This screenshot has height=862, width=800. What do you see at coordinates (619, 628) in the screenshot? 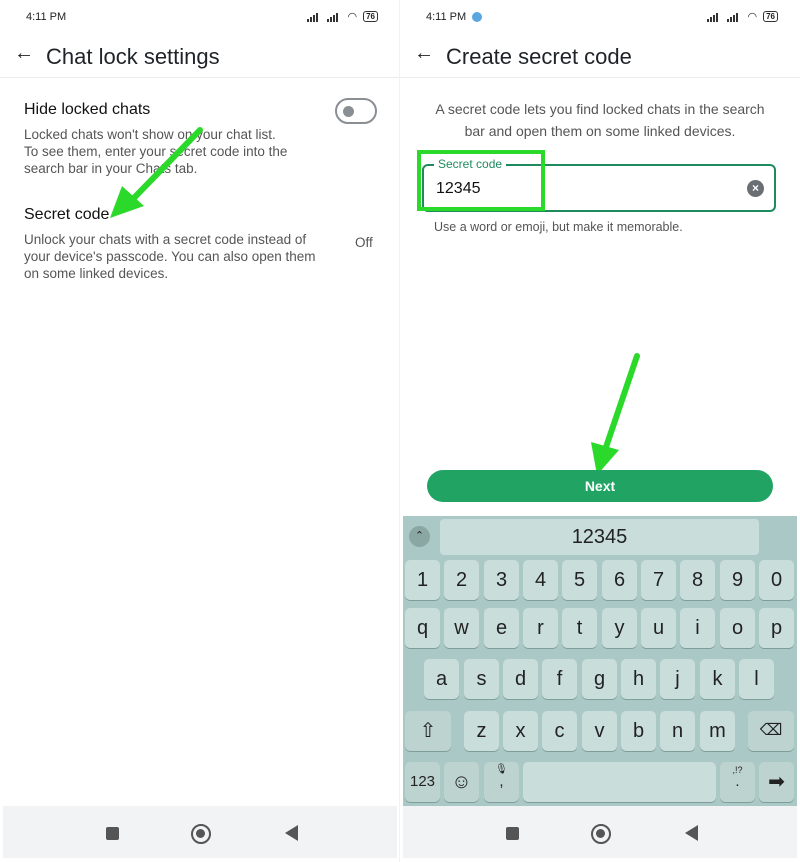
I see `key-y: y` at bounding box center [619, 628].